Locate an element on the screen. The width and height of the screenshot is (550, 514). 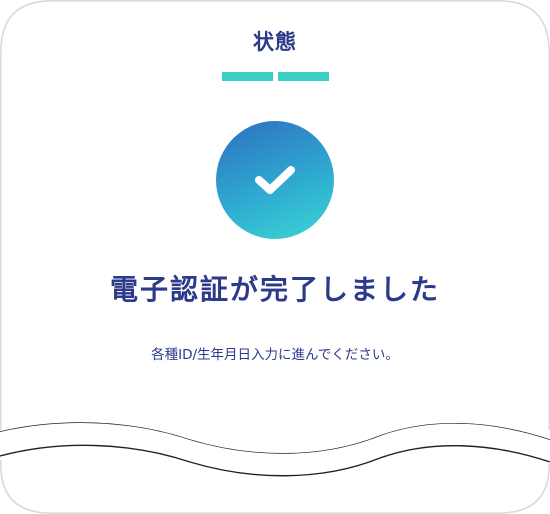
success-badge is located at coordinates (275, 180).